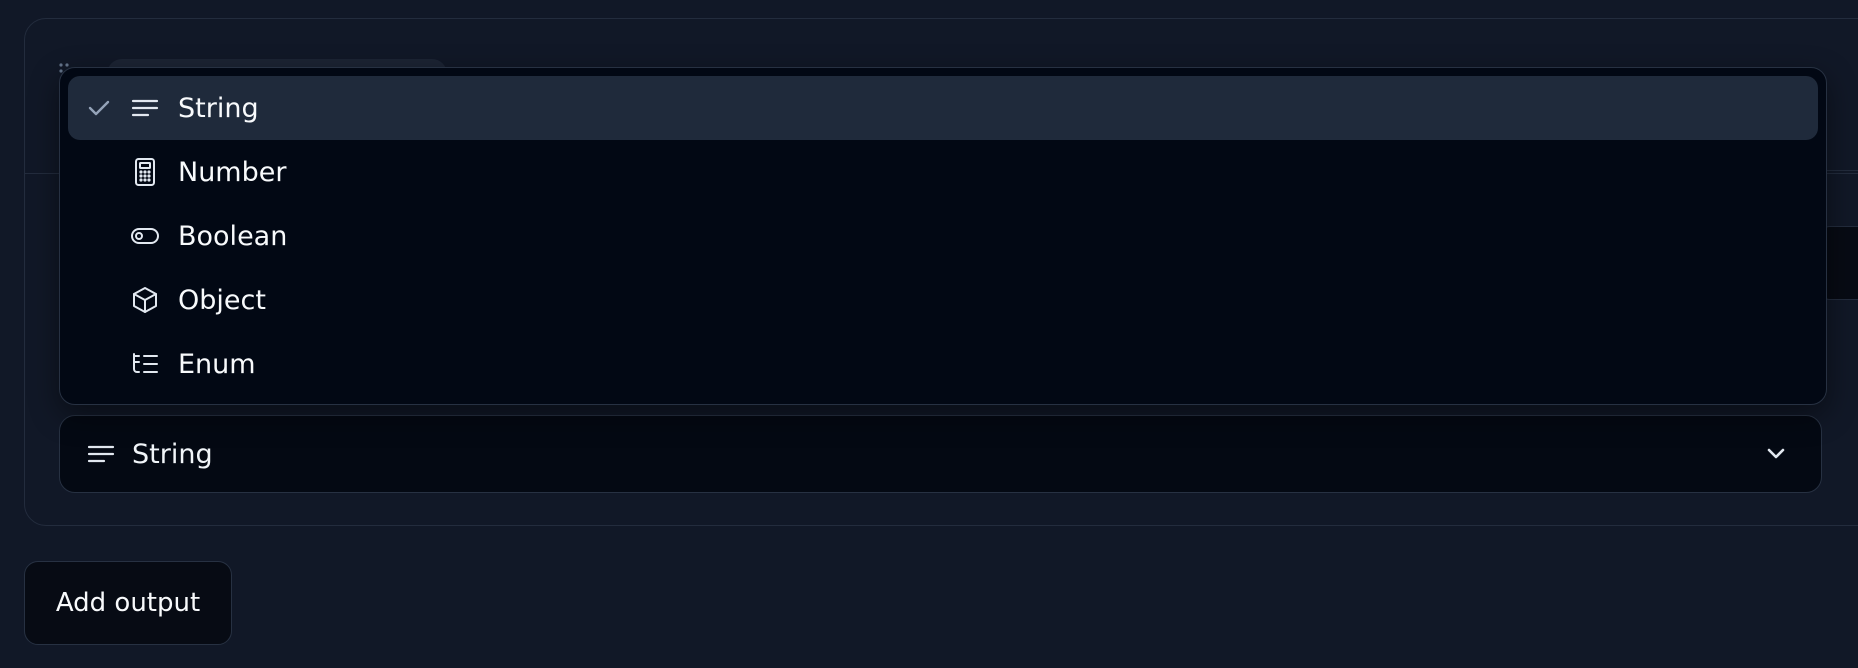 Image resolution: width=1858 pixels, height=668 pixels. What do you see at coordinates (943, 300) in the screenshot?
I see `menu-item-object: Object` at bounding box center [943, 300].